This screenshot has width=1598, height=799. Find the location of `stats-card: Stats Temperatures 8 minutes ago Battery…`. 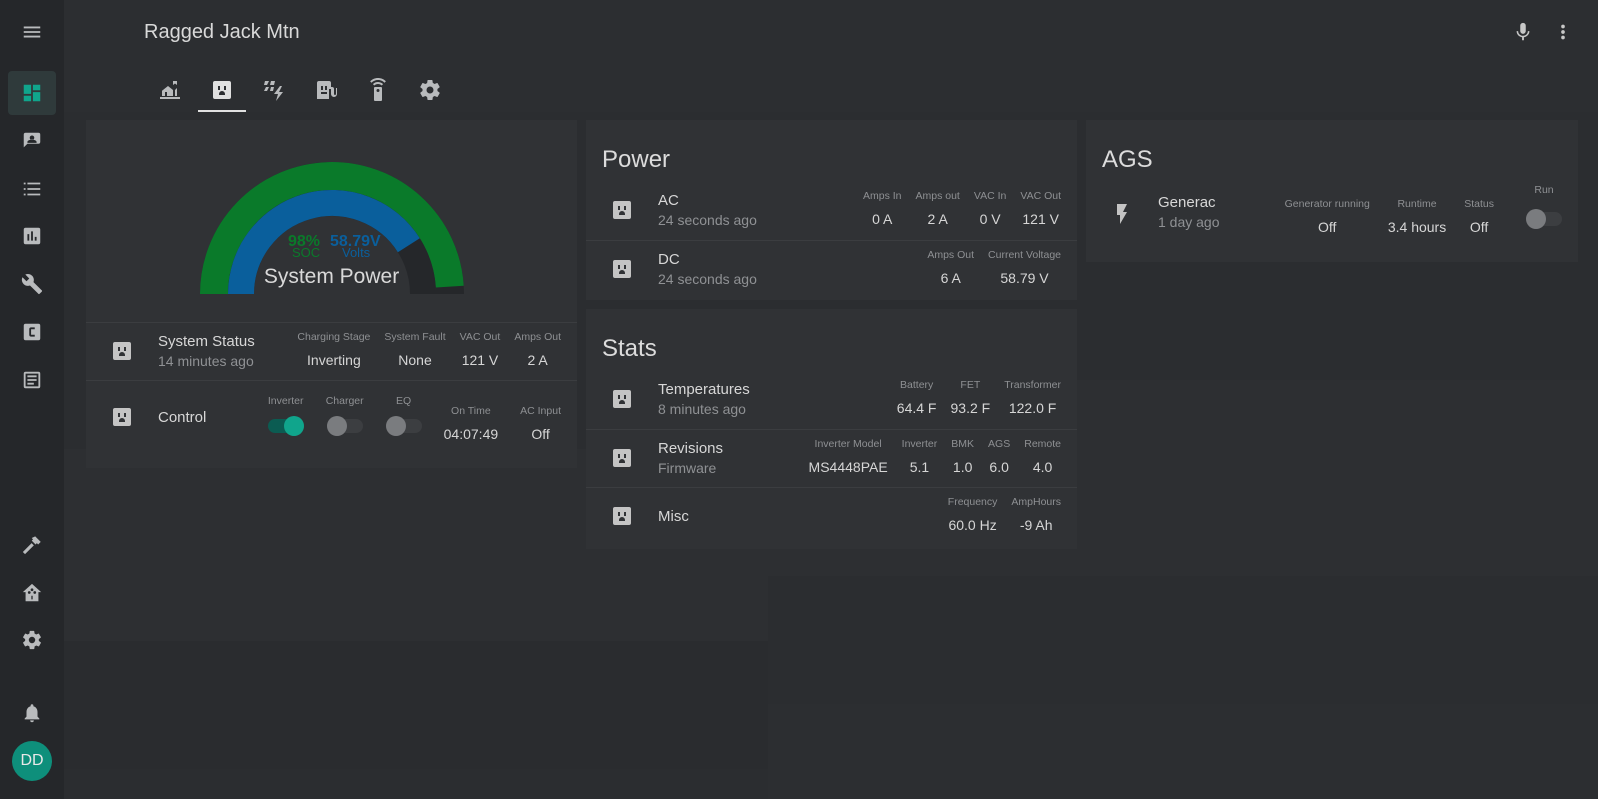

stats-card: Stats Temperatures 8 minutes ago Battery… is located at coordinates (831, 429).